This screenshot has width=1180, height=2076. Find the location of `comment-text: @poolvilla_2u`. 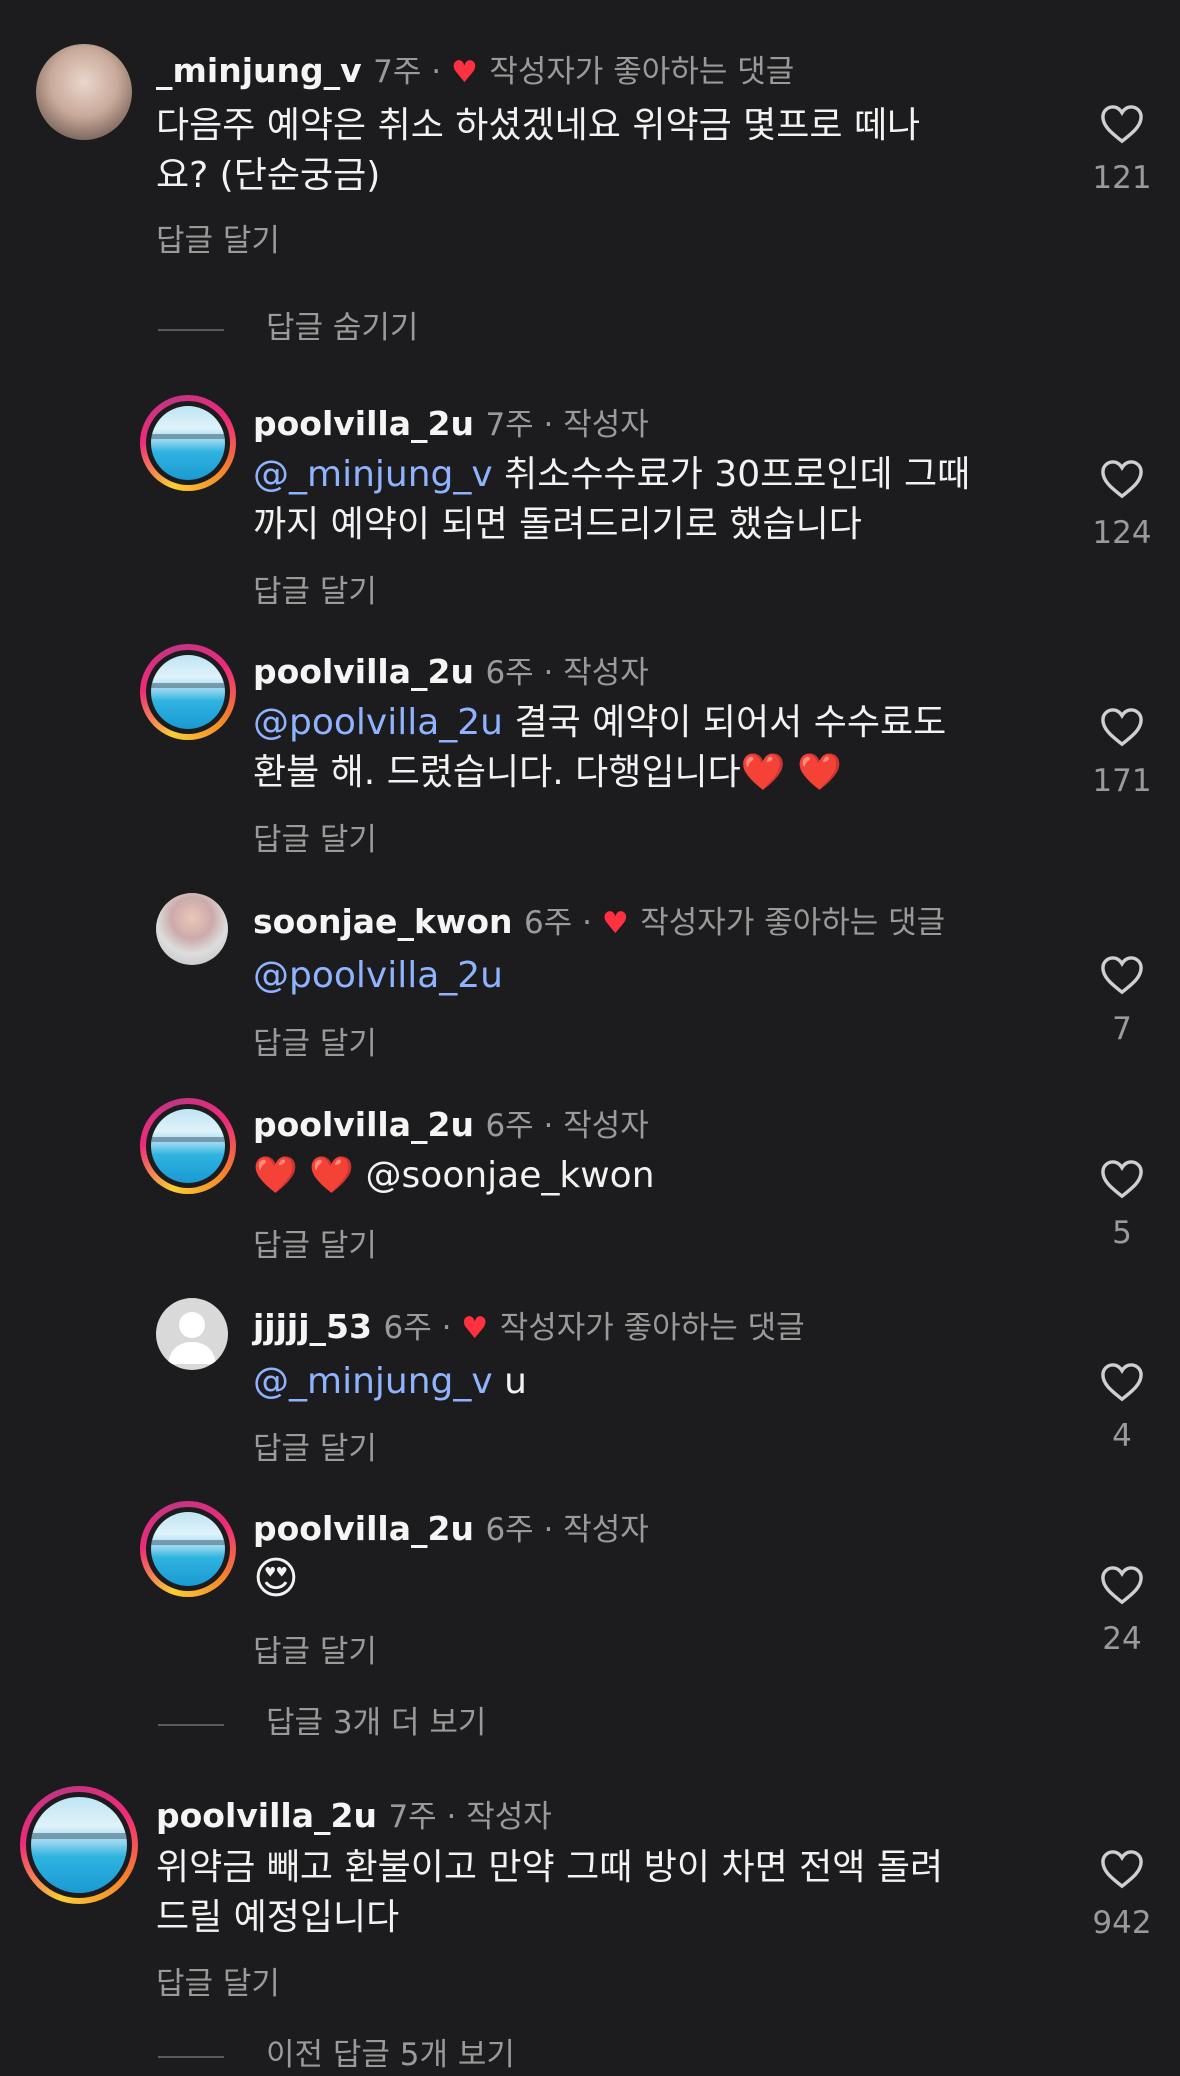

comment-text: @poolvilla_2u is located at coordinates (378, 976).